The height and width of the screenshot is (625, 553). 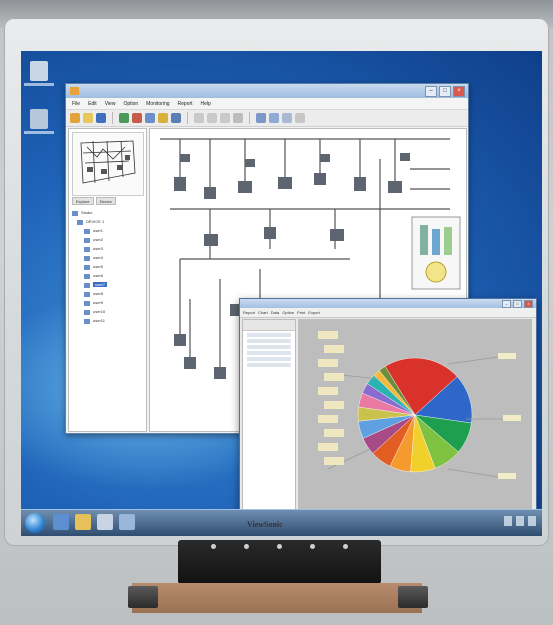 I want to click on tree-item: user2, so click(x=108, y=240).